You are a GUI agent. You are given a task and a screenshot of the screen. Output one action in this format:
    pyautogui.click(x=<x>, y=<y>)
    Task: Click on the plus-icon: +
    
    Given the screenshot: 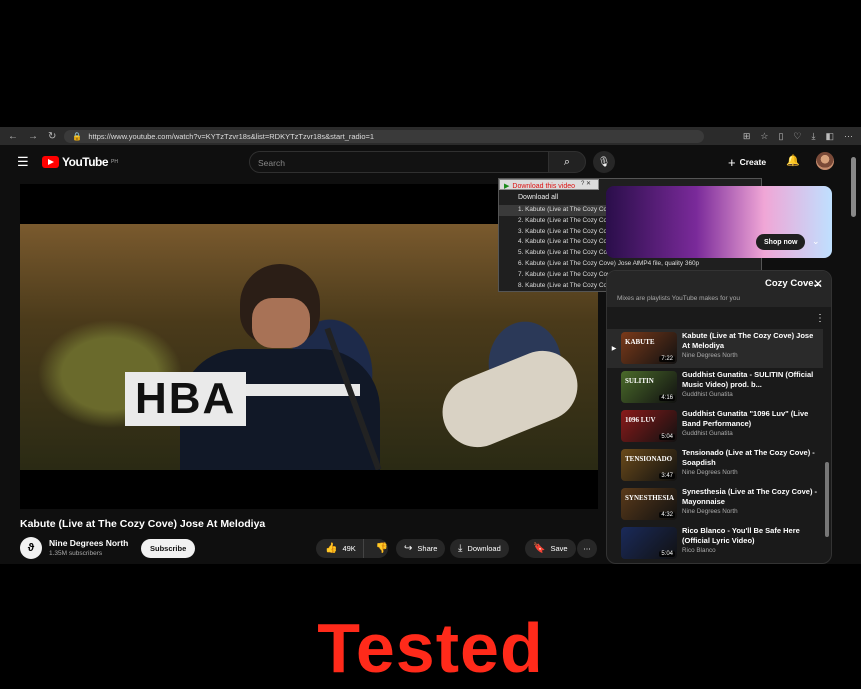 What is the action you would take?
    pyautogui.click(x=732, y=162)
    